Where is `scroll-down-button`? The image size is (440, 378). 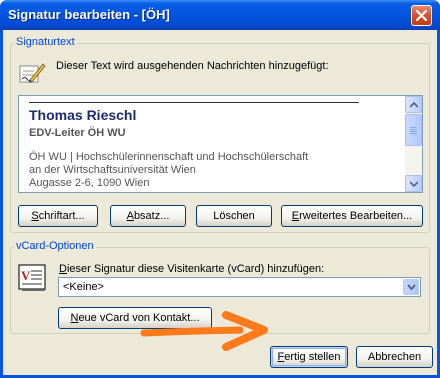
scroll-down-button is located at coordinates (413, 183).